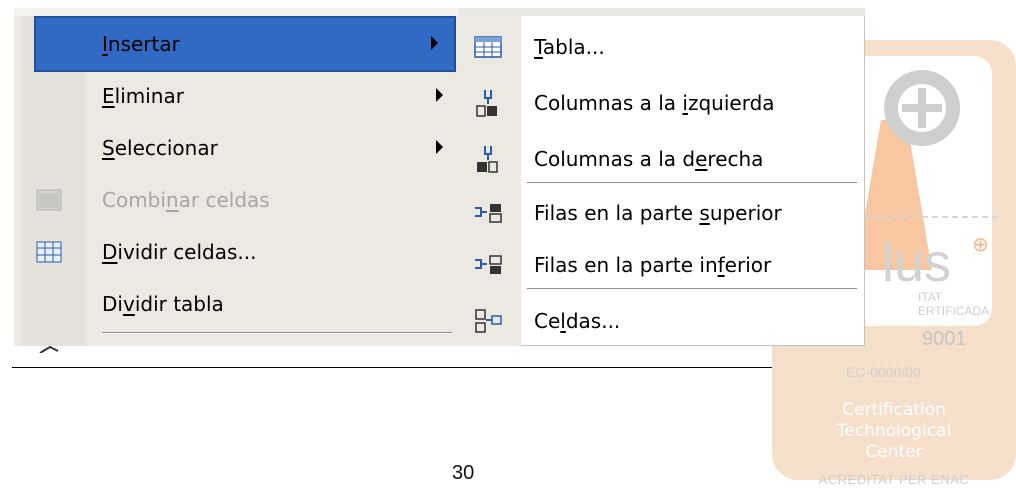 The width and height of the screenshot is (1016, 492). I want to click on menu-item-dividir-tabla: Dividir tabla, so click(236, 304).